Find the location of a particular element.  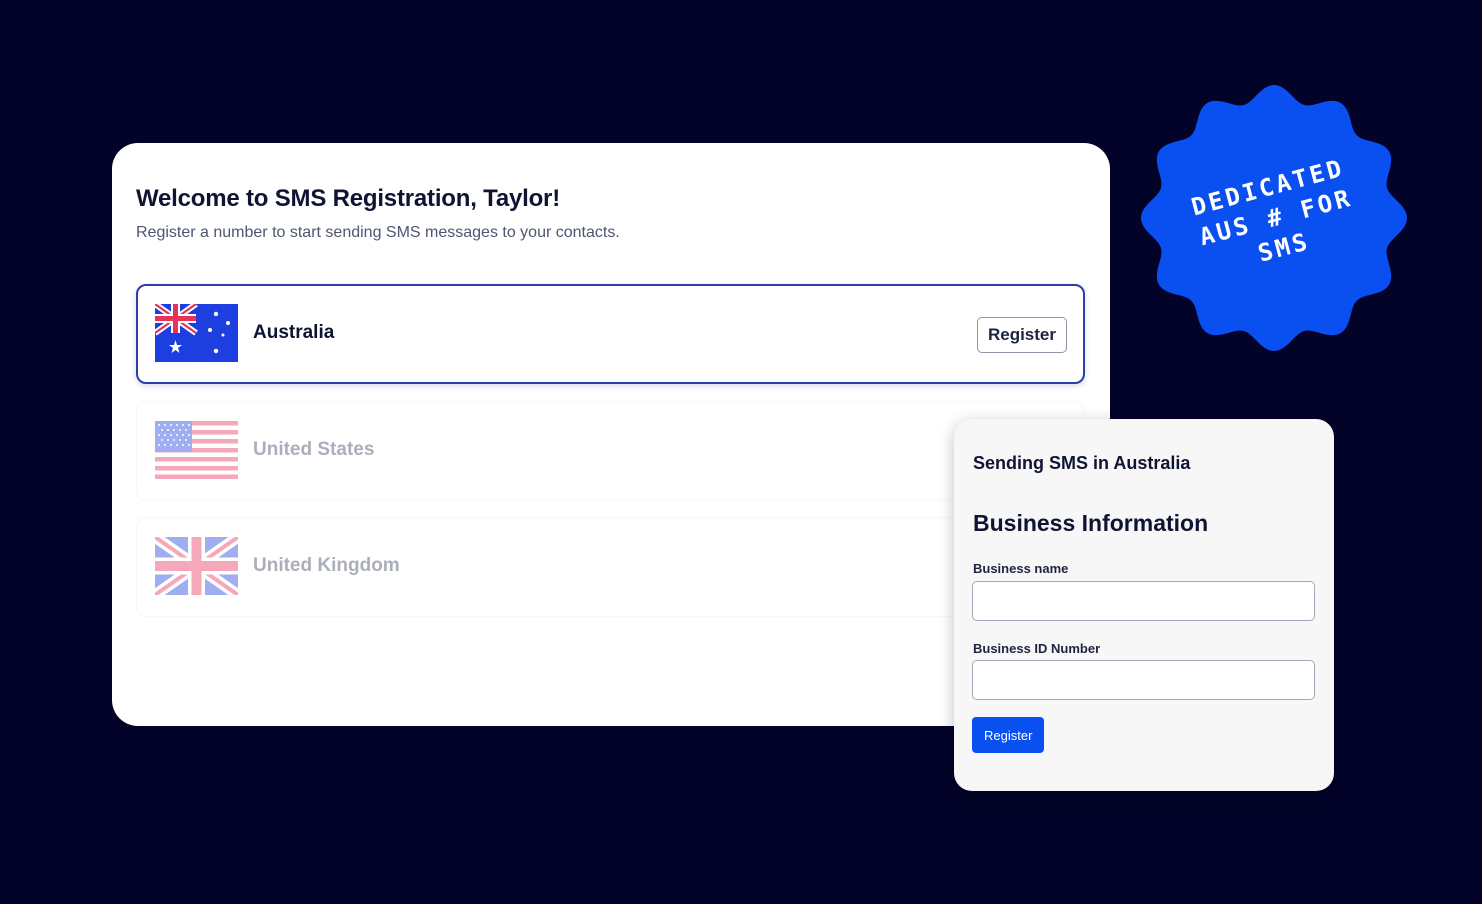

register-australia-button: Register is located at coordinates (1021, 335).